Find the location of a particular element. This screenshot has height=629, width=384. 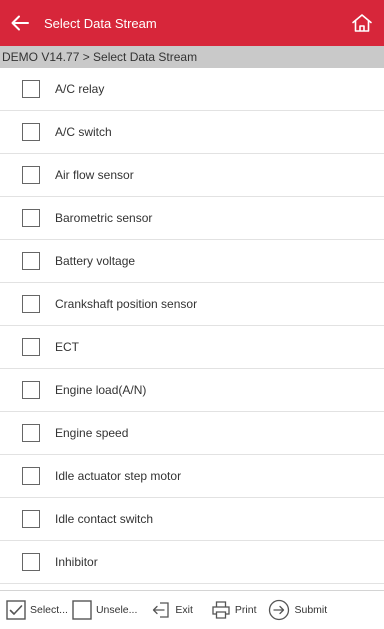

back-arrow-icon is located at coordinates (20, 23).